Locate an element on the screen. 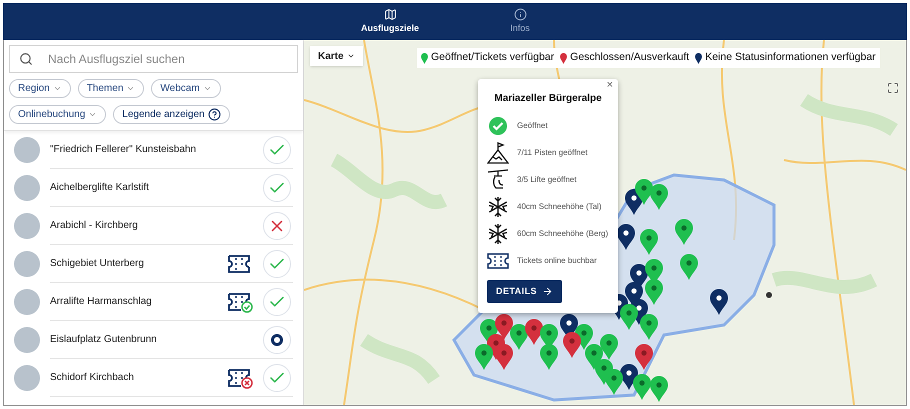  fullscreen-icon is located at coordinates (893, 88).